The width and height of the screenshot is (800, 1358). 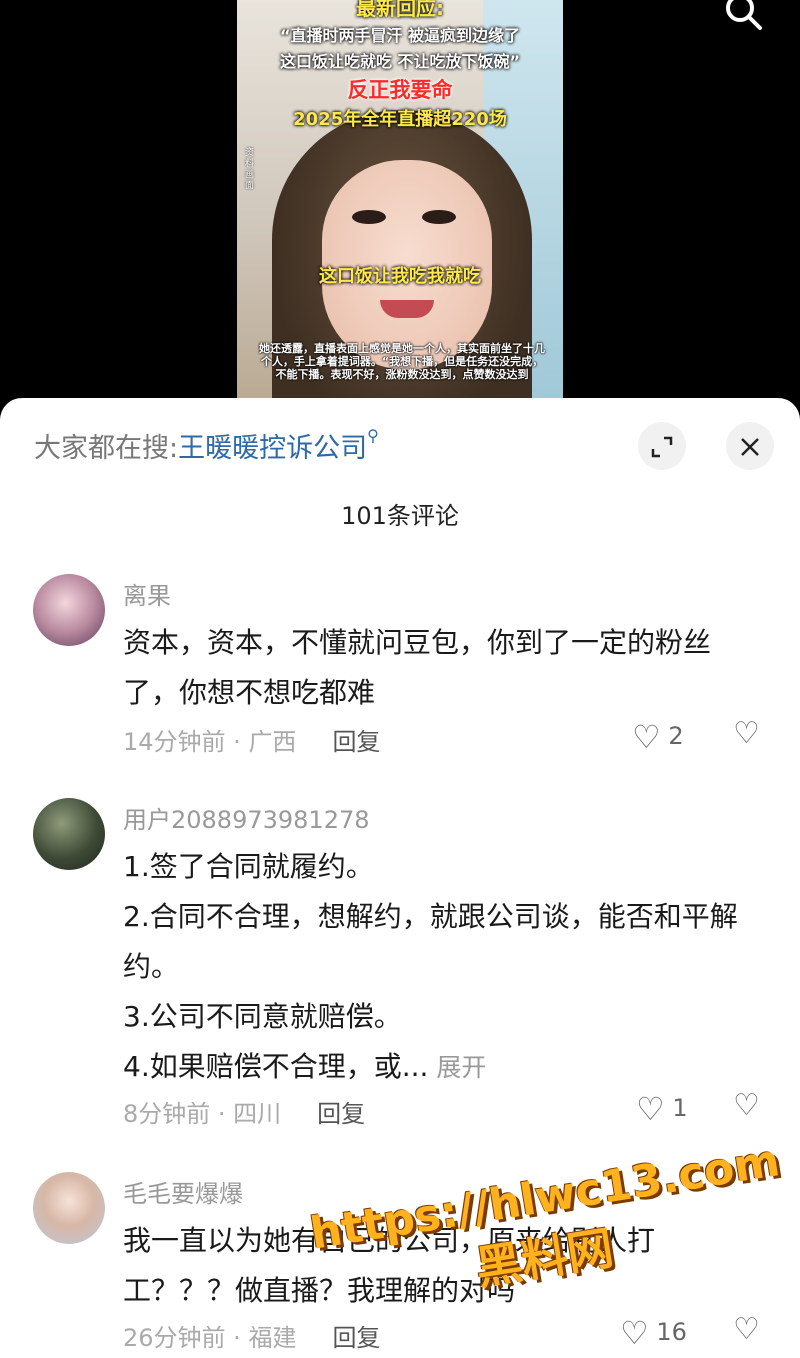 I want to click on video-side-note: 资料画面, so click(x=250, y=169).